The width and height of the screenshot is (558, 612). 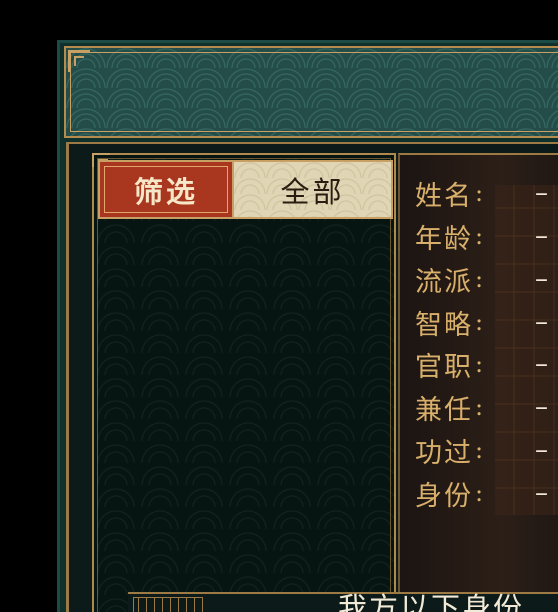 I want to click on info-row-office: 官职: –, so click(x=481, y=364).